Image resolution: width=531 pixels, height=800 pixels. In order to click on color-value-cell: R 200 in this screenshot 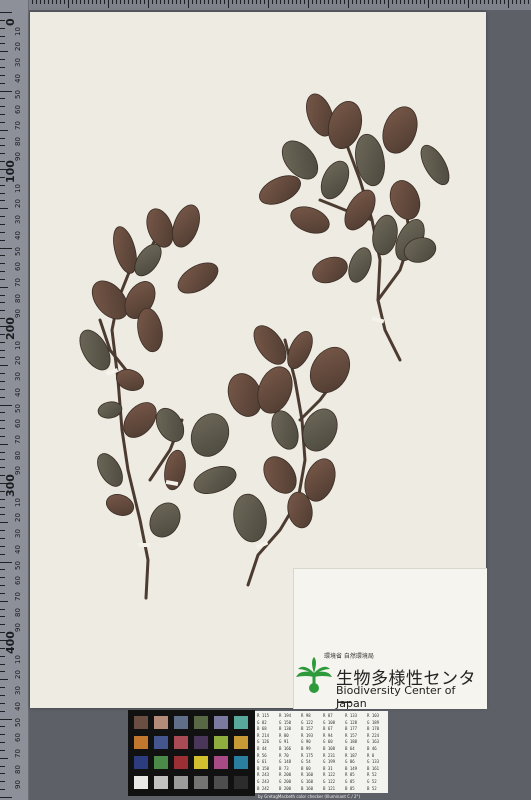, I will do `click(285, 775)`.